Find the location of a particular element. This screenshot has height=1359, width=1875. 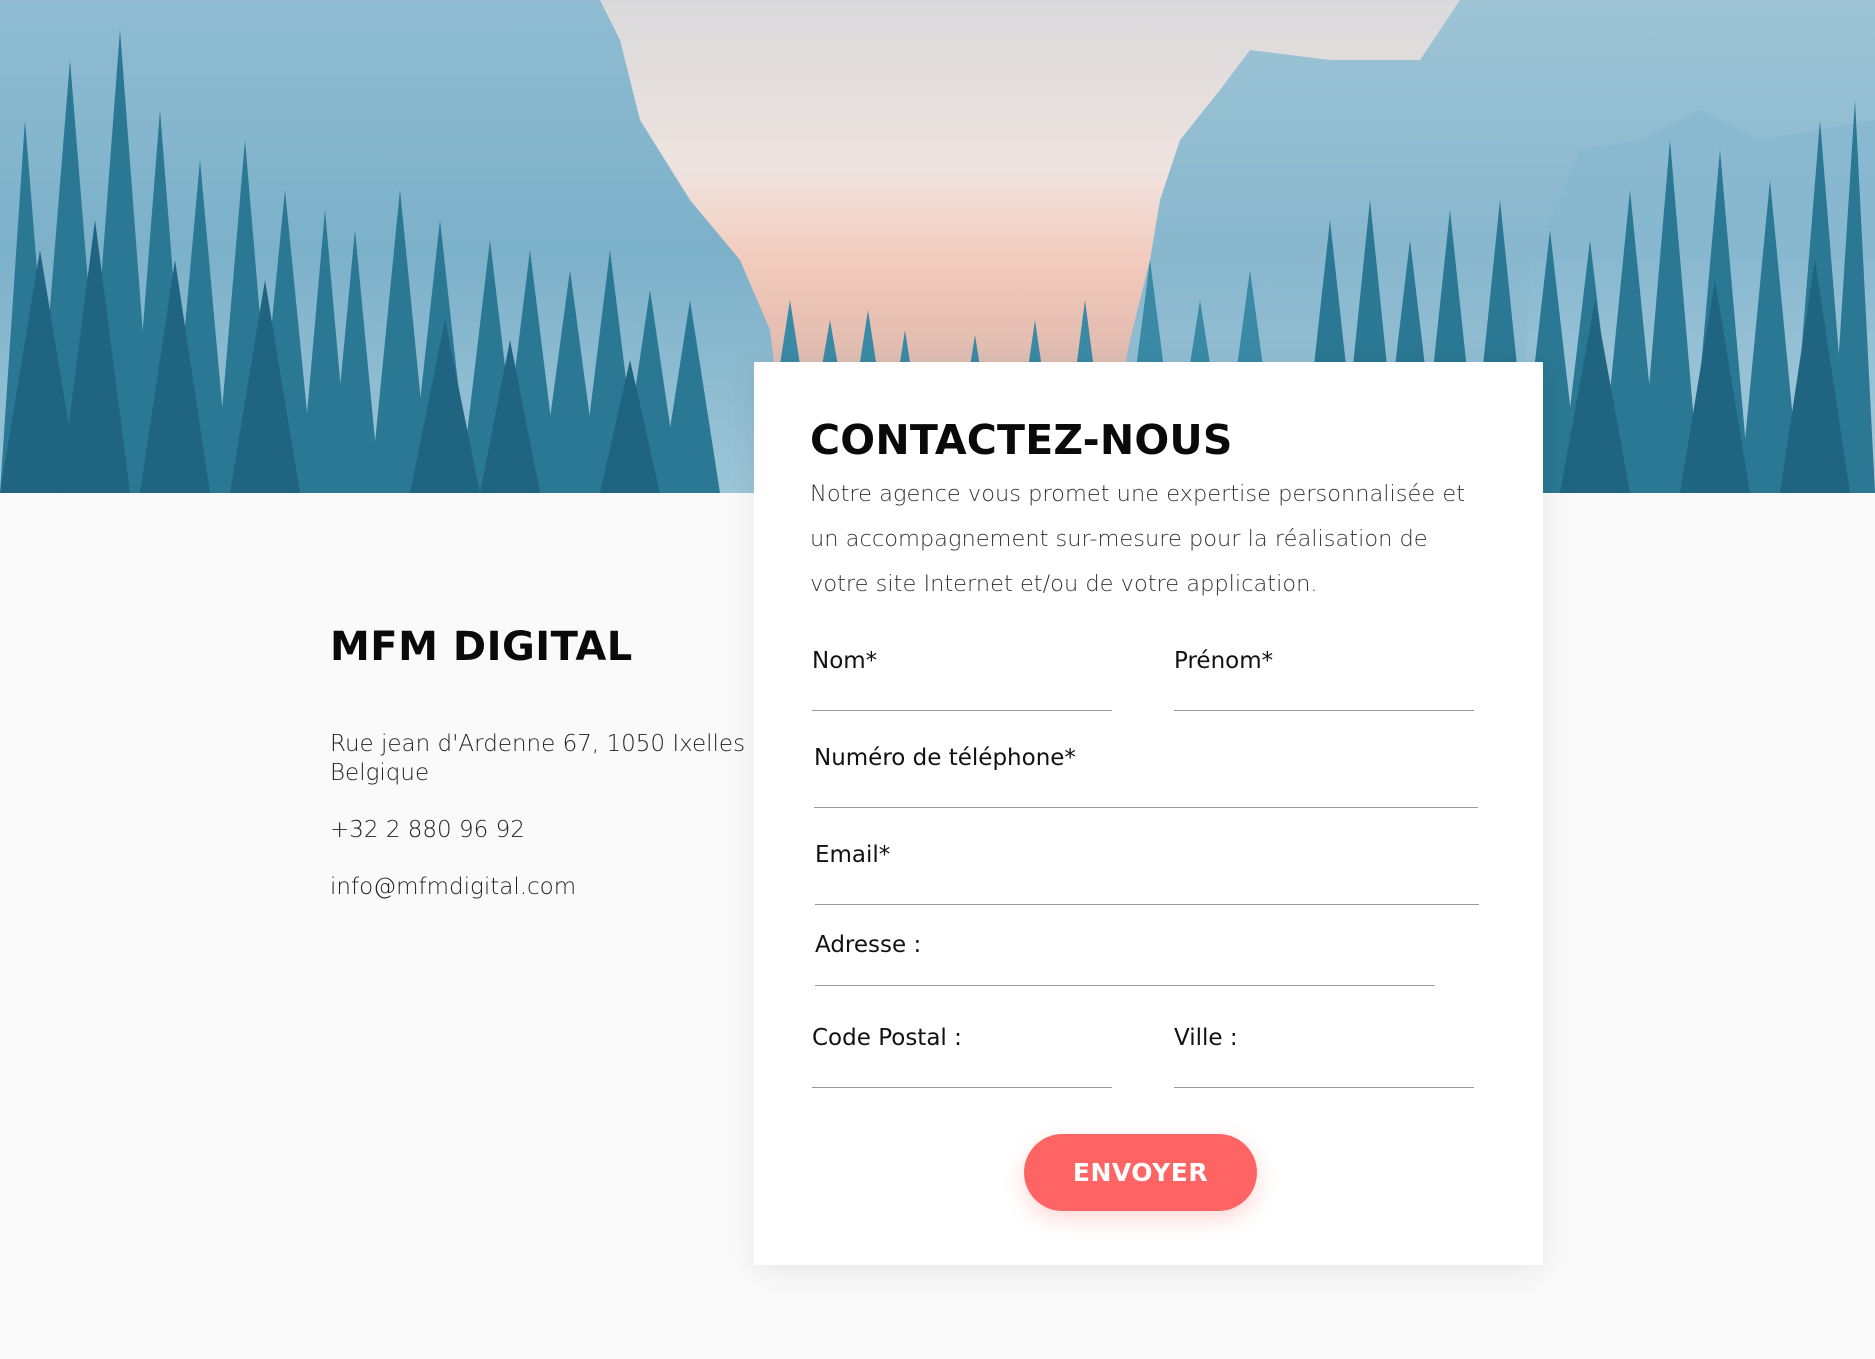

nom-field: Nom* is located at coordinates (962, 679).